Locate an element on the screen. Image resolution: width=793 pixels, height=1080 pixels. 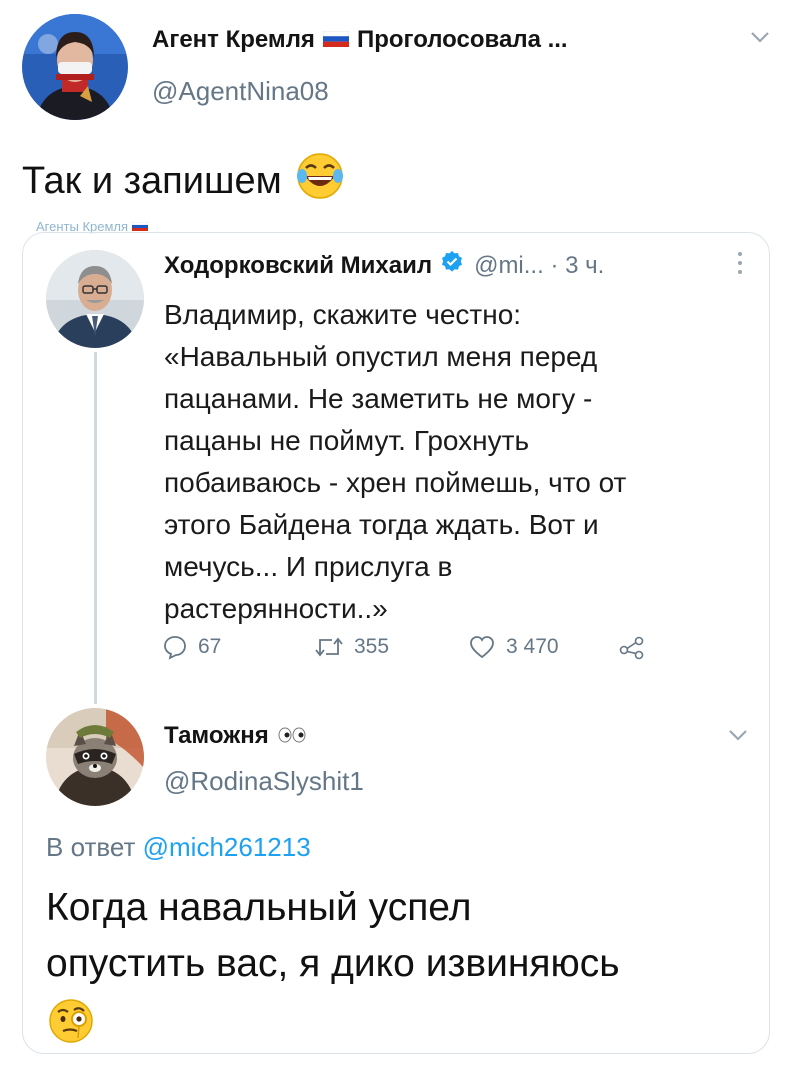
reply-author-handle: @RodinaSlyshit1 is located at coordinates (264, 781).